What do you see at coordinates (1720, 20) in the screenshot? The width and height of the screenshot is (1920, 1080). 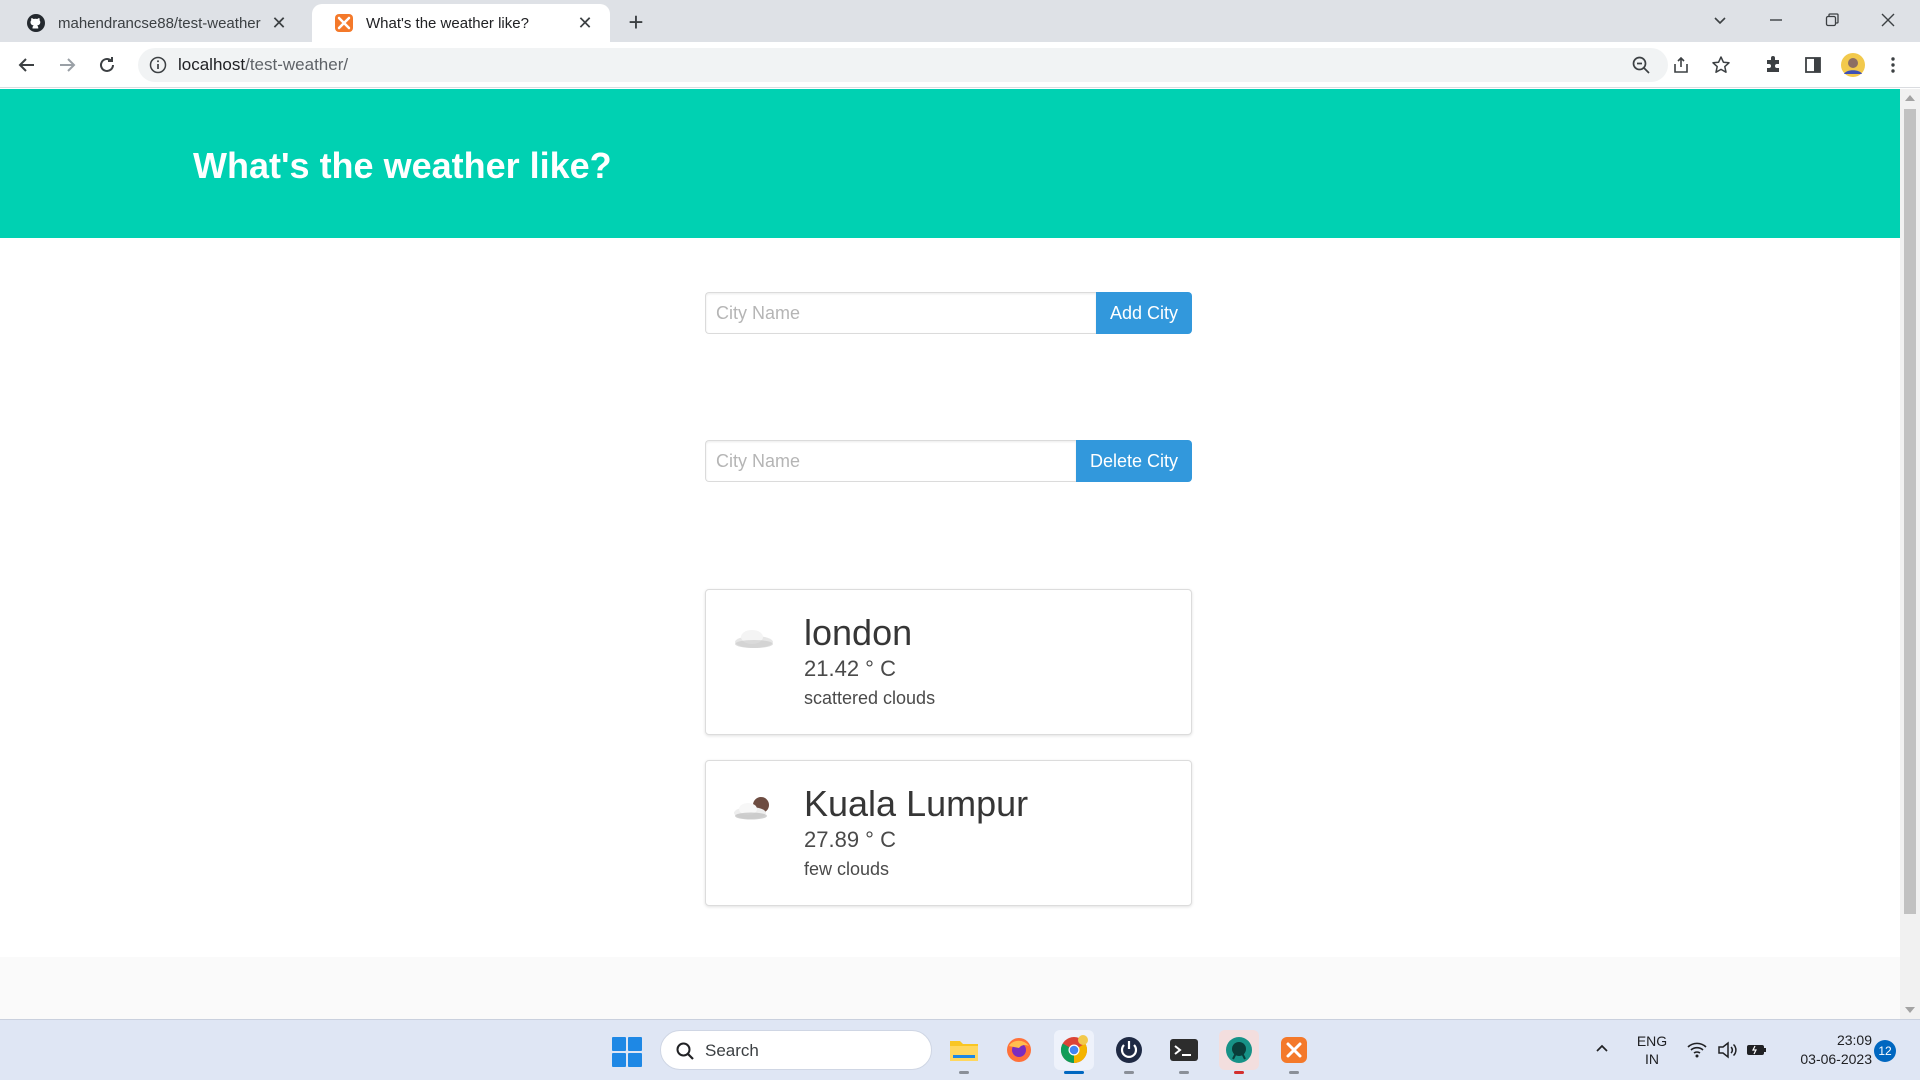 I see `tab-search-icon` at bounding box center [1720, 20].